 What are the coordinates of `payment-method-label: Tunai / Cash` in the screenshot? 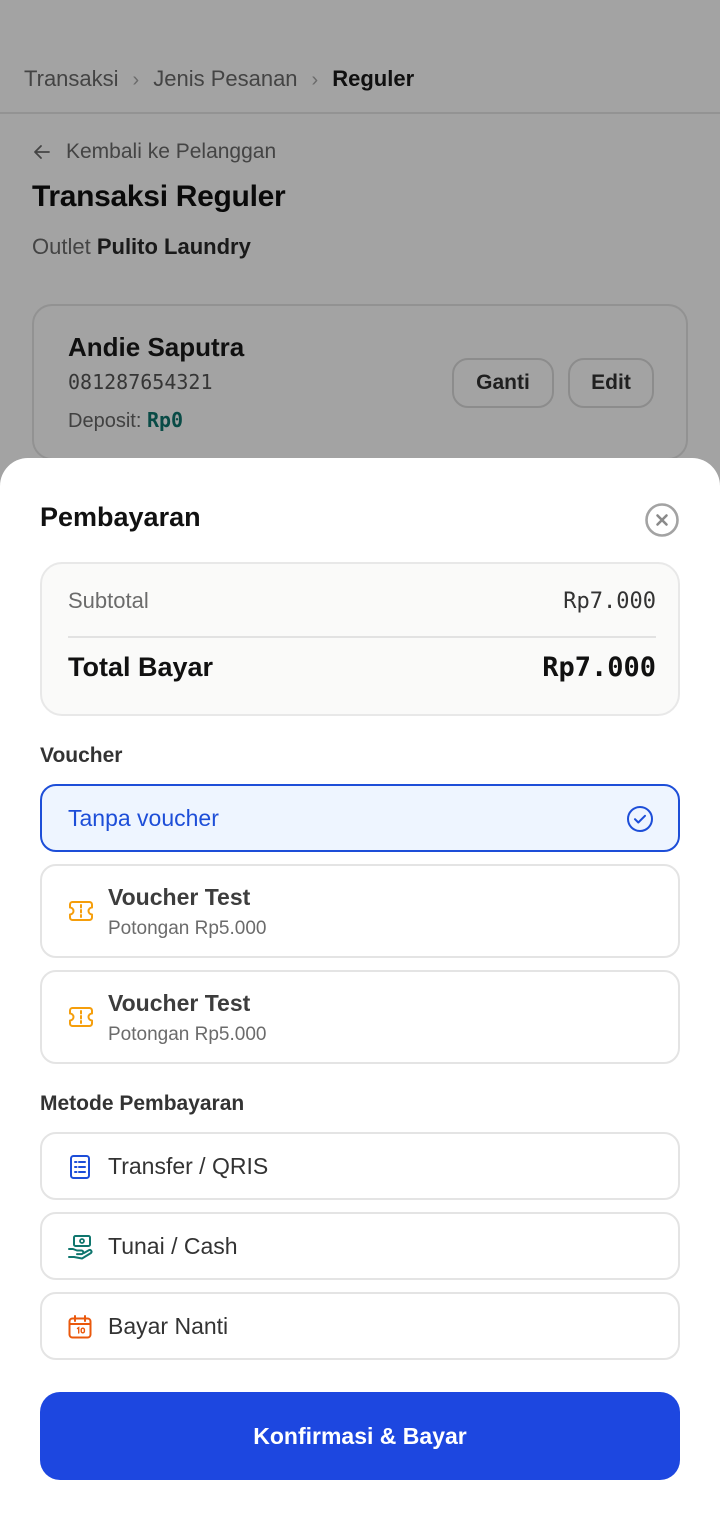 It's located at (173, 1246).